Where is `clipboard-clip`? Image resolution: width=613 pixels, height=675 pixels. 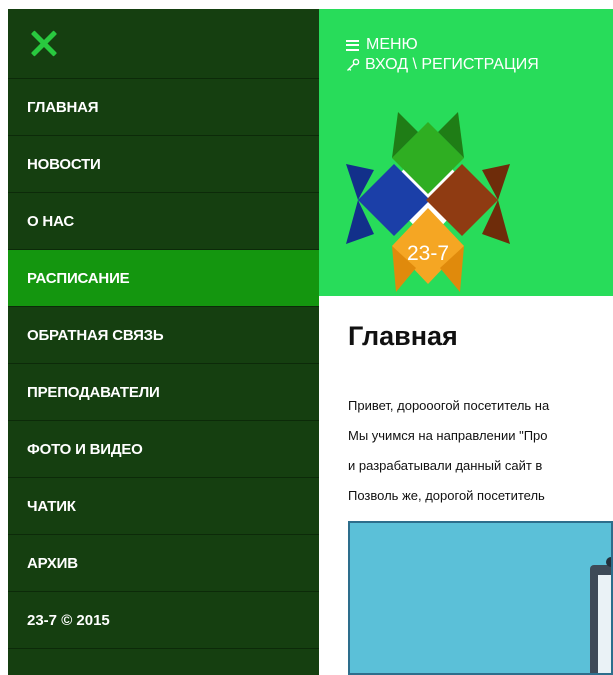 clipboard-clip is located at coordinates (608, 562).